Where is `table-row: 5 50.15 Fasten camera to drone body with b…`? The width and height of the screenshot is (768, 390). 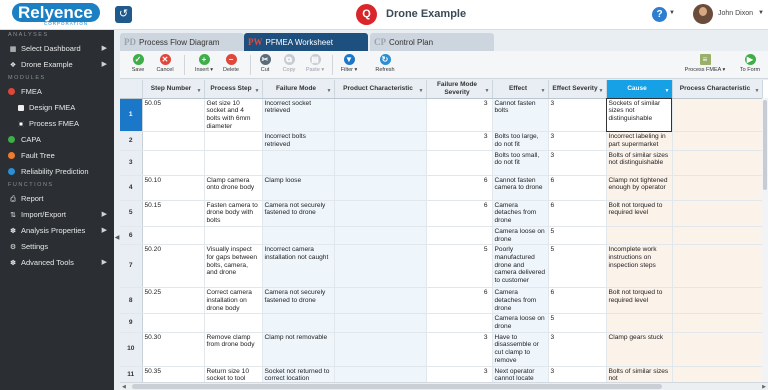
table-row: 5 50.15 Fasten camera to drone body with b… is located at coordinates (441, 213).